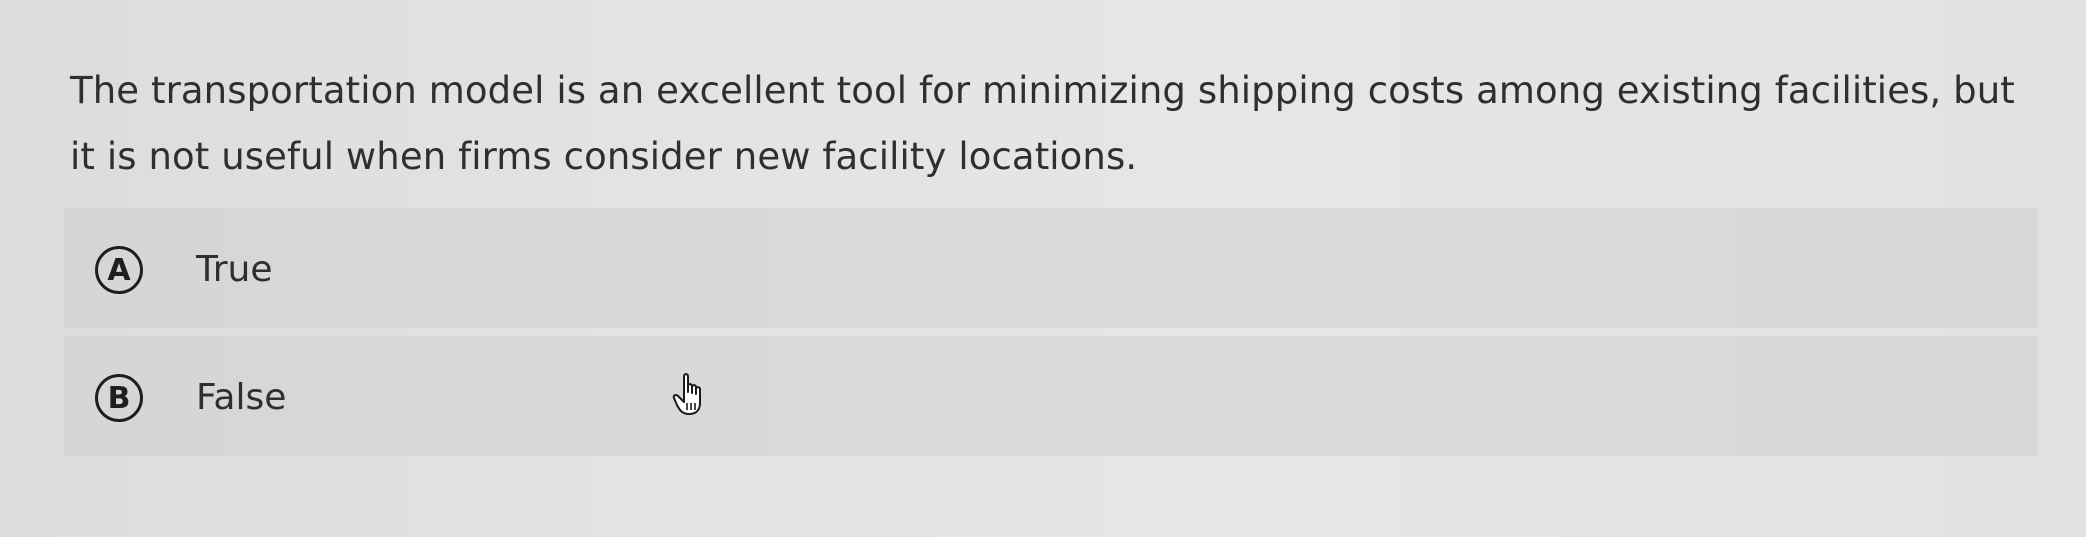  I want to click on hand-pointer-icon, so click(686, 394).